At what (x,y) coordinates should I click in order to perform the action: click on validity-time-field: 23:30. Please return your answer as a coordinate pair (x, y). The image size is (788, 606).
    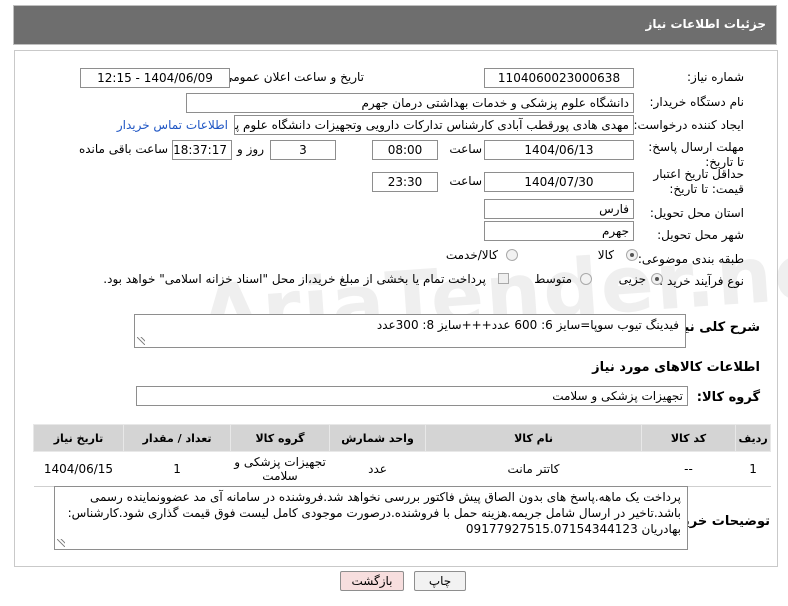
    Looking at the image, I should click on (405, 182).